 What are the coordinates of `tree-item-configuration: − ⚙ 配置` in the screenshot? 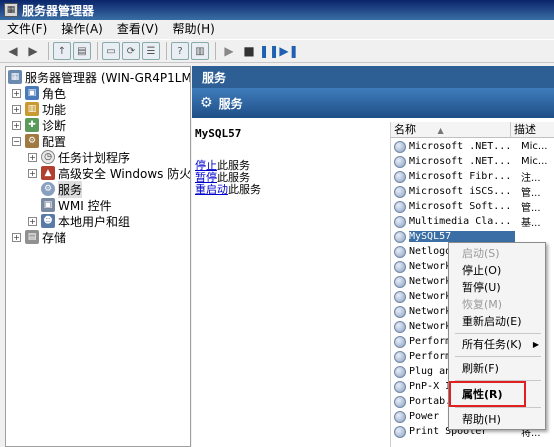 It's located at (39, 141).